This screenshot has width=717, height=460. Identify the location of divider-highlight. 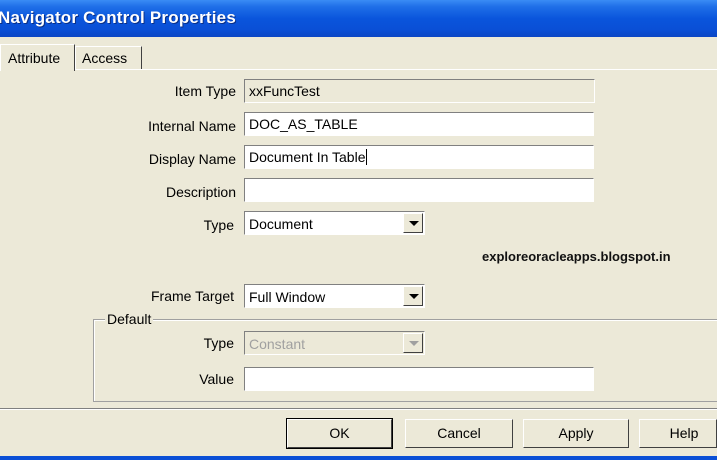
(358, 409).